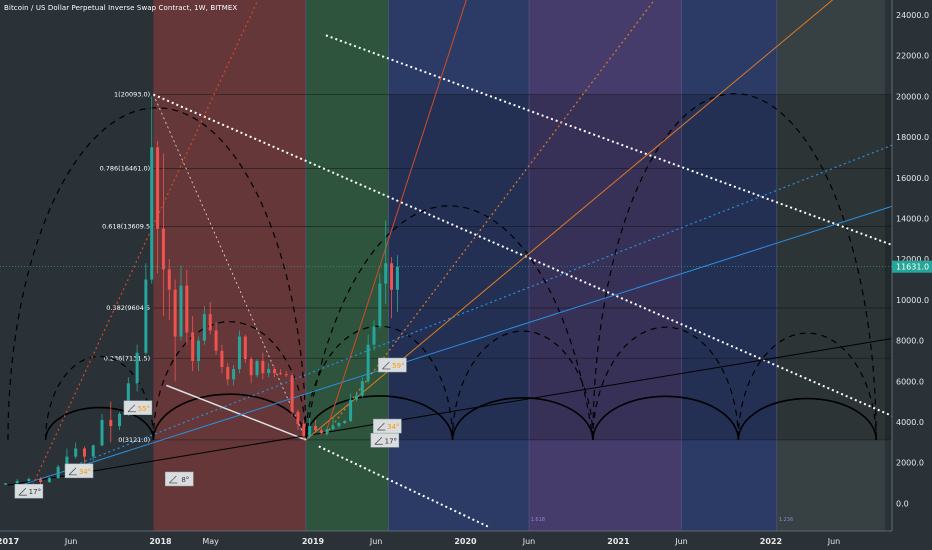 Image resolution: width=932 pixels, height=550 pixels. What do you see at coordinates (538, 520) in the screenshot?
I see `zone-label: 1.618` at bounding box center [538, 520].